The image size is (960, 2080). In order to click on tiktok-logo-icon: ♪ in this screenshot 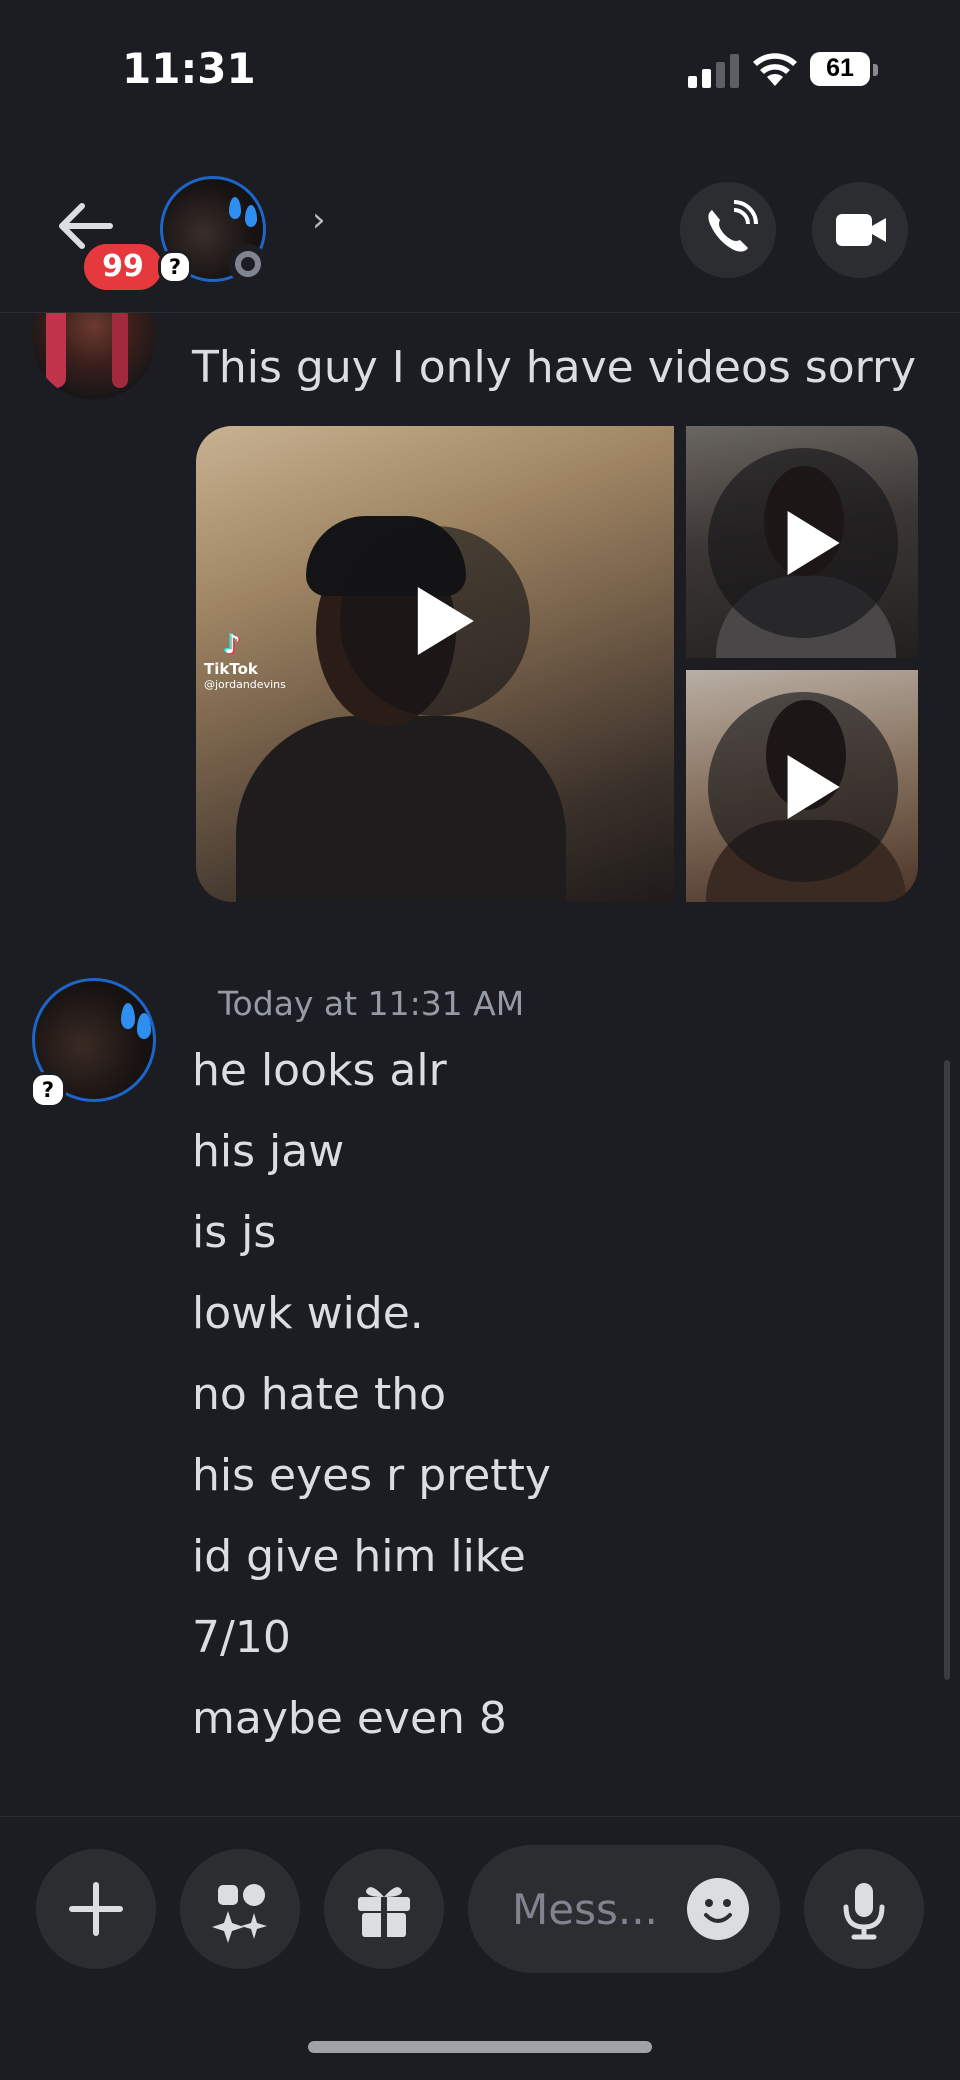, I will do `click(232, 645)`.